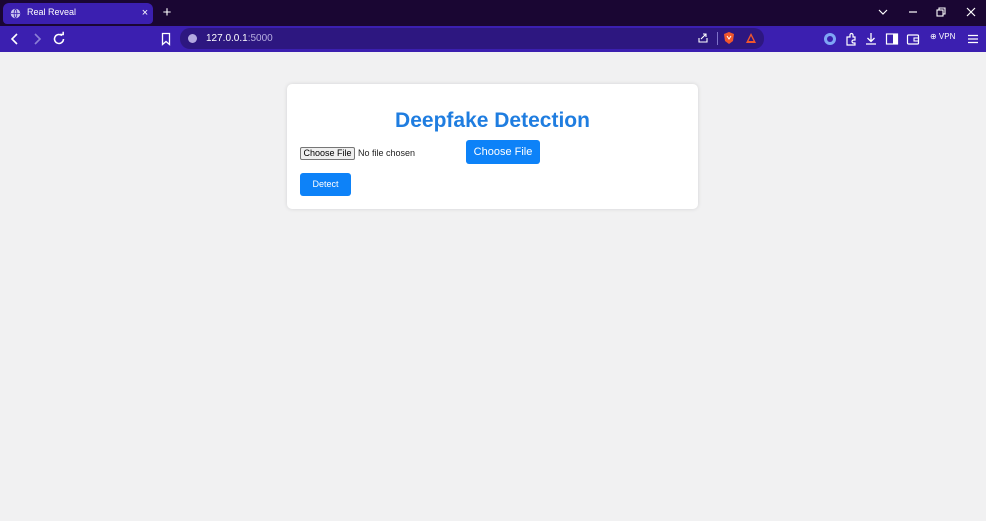  What do you see at coordinates (493, 13) in the screenshot?
I see `tab-strip: Real Reveal × +` at bounding box center [493, 13].